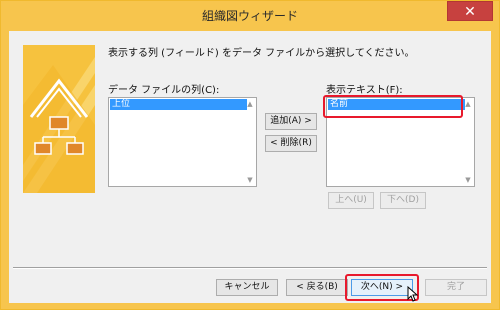 Image resolution: width=500 pixels, height=310 pixels. What do you see at coordinates (59, 119) in the screenshot?
I see `org-chart-illustration-icon` at bounding box center [59, 119].